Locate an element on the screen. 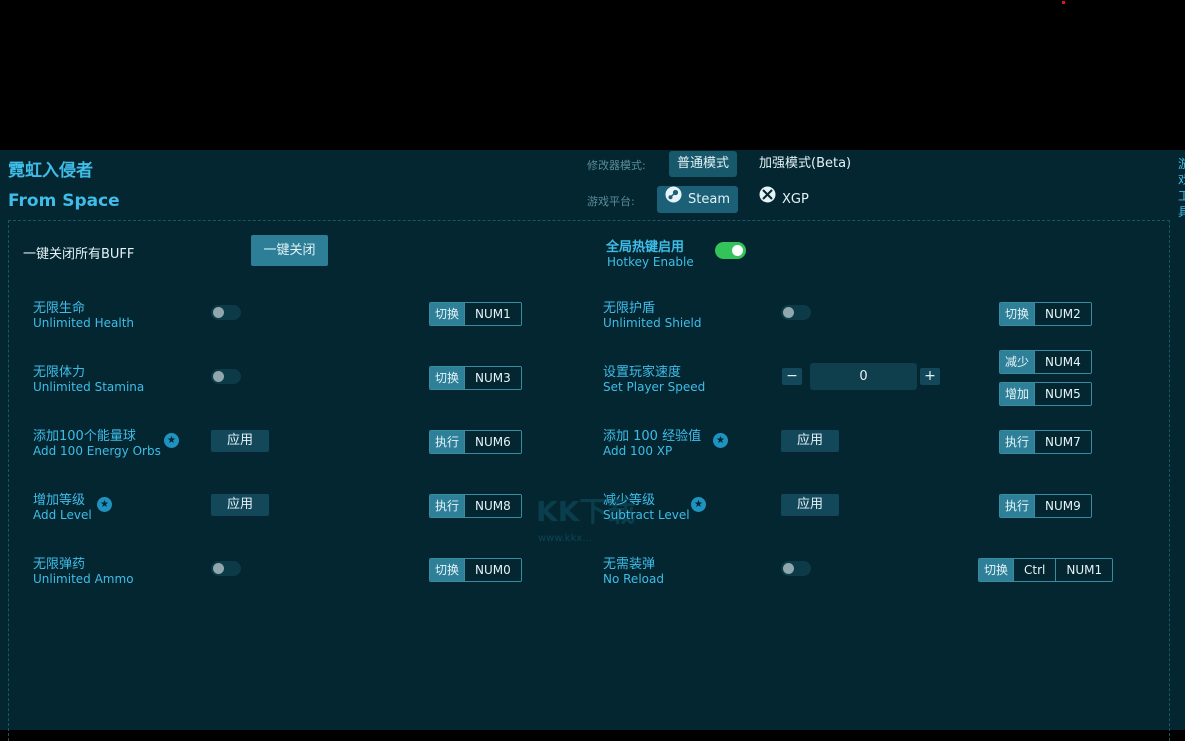 This screenshot has height=741, width=1185. apply-energy-orbs-button: 应用 is located at coordinates (240, 441).